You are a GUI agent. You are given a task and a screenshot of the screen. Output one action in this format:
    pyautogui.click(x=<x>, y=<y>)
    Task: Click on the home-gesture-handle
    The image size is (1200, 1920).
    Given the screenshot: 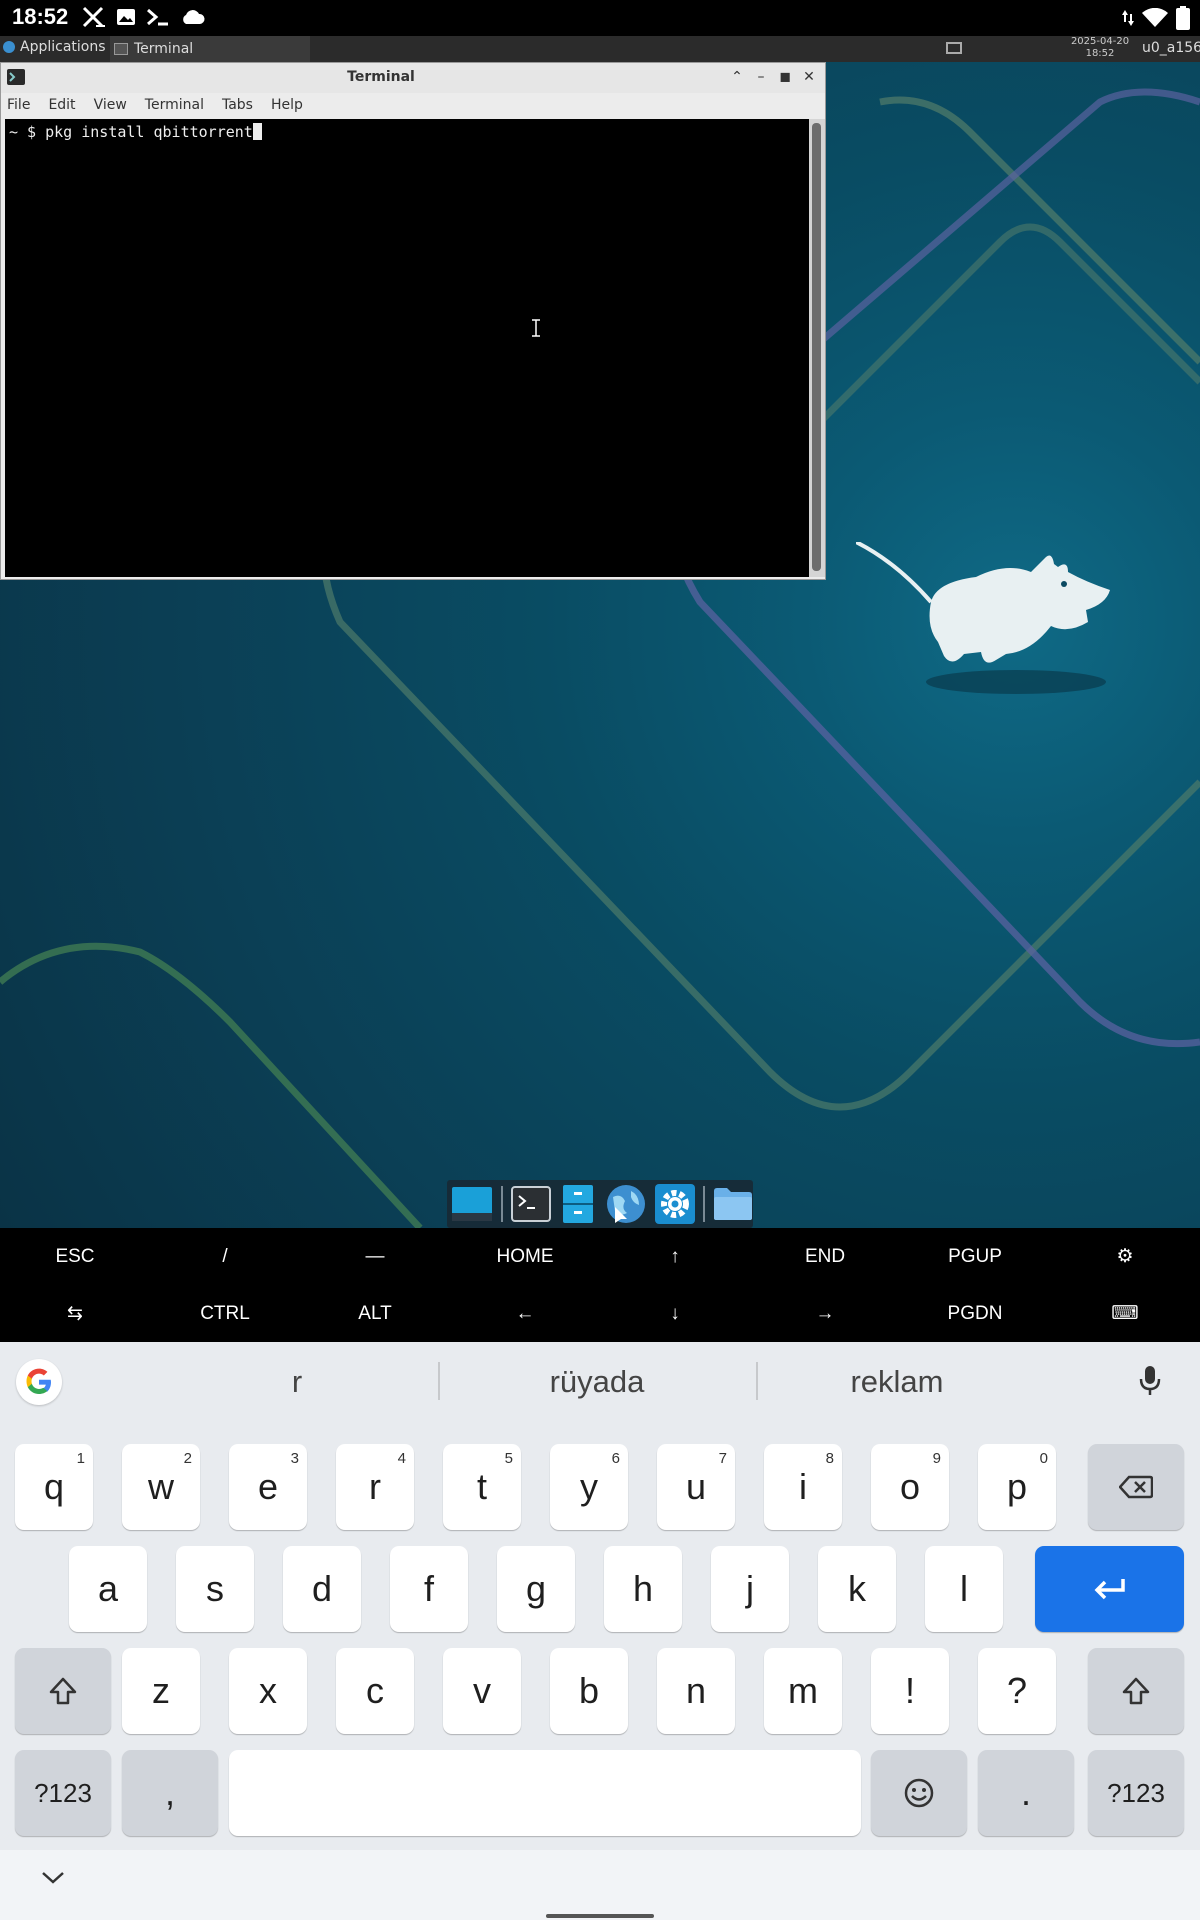 What is the action you would take?
    pyautogui.click(x=600, y=1916)
    